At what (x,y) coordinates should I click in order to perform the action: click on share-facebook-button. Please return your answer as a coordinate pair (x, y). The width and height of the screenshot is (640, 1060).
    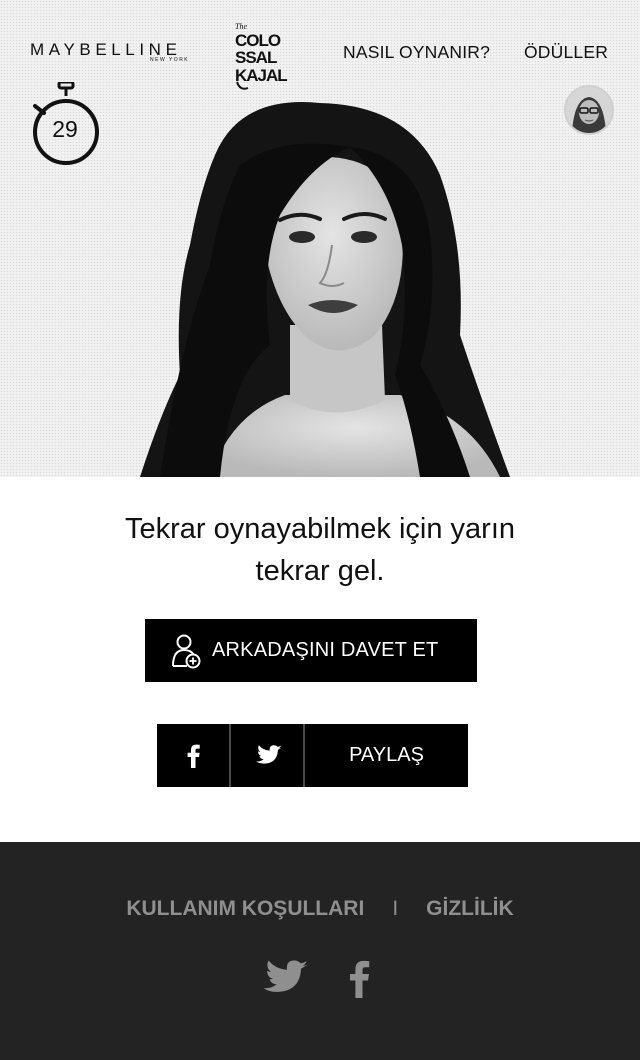
    Looking at the image, I should click on (193, 755).